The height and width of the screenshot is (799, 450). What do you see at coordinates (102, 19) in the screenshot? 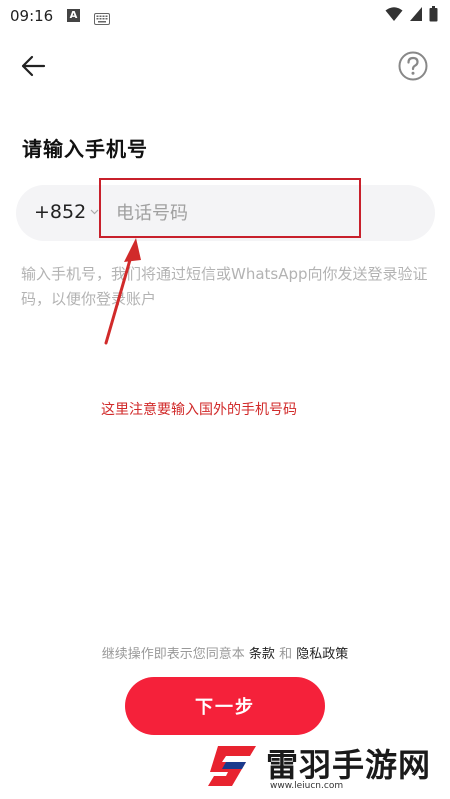
I see `keyboard-icon` at bounding box center [102, 19].